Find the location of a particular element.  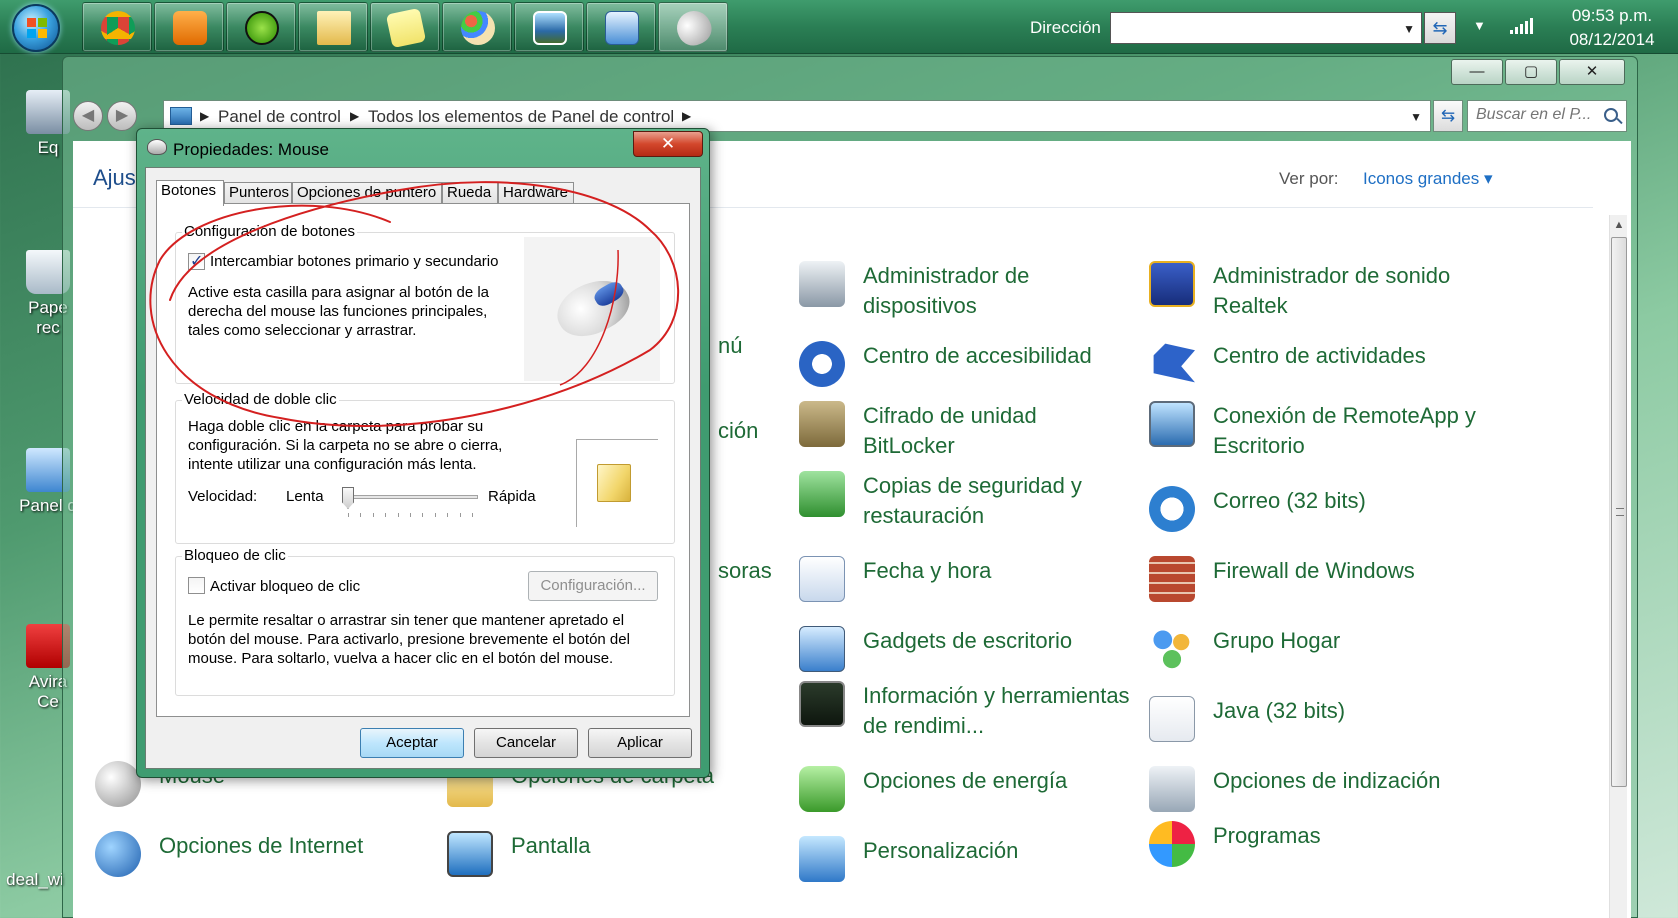

cp-item-label: Grupo Hogar is located at coordinates (1277, 640).